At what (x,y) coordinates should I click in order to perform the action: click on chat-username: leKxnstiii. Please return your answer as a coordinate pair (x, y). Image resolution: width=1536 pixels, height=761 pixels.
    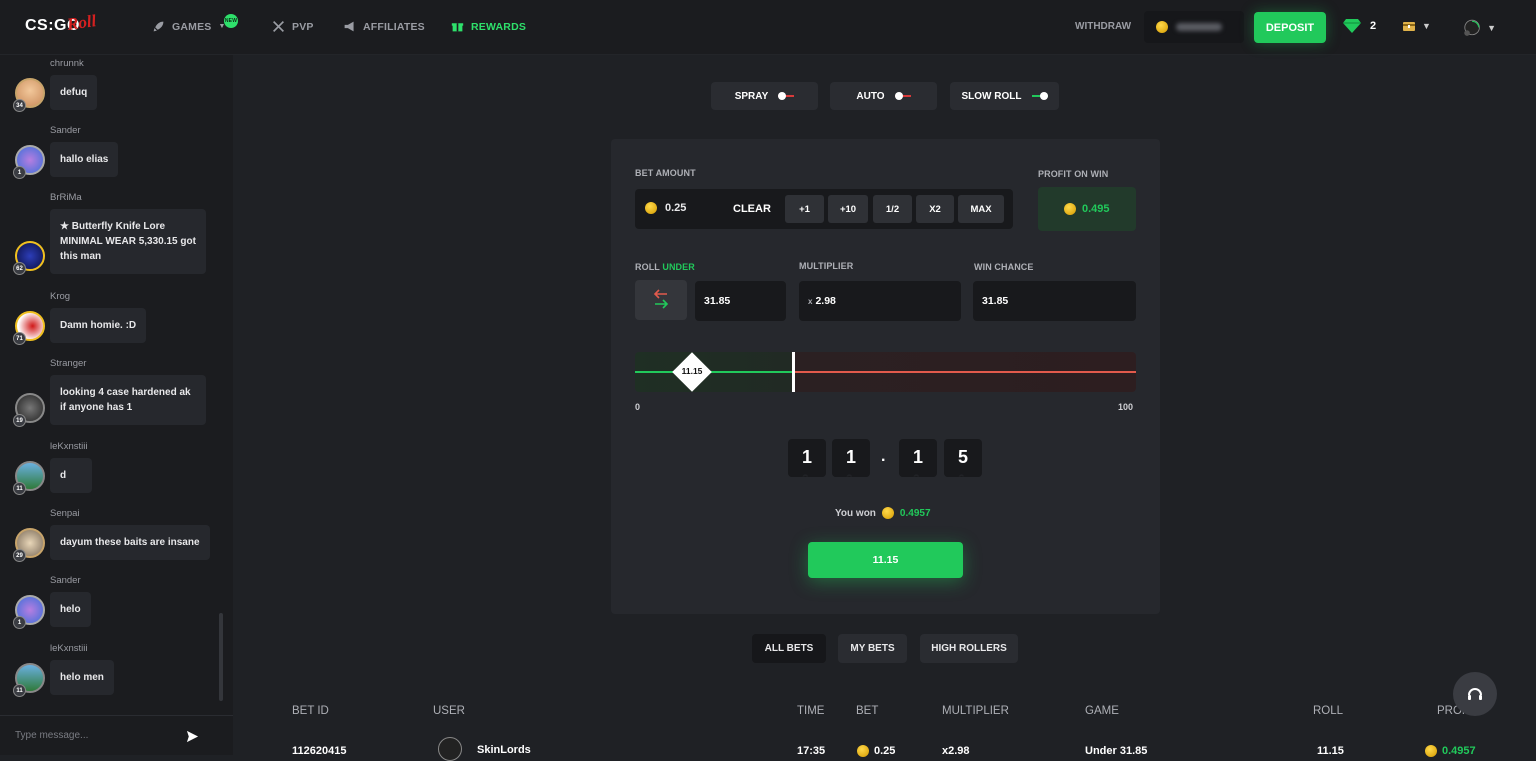
    Looking at the image, I should click on (69, 648).